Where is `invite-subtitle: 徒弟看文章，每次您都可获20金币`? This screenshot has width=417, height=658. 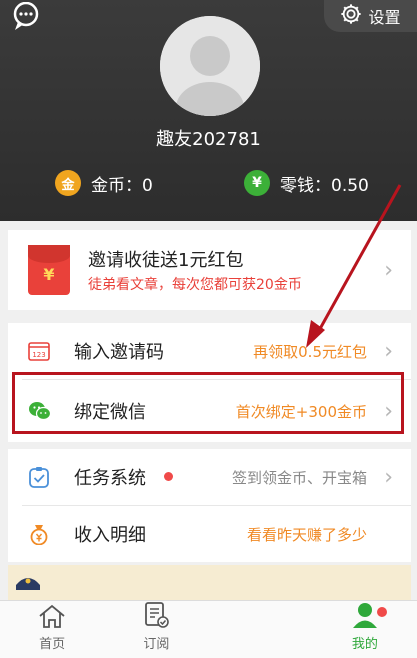 invite-subtitle: 徒弟看文章，每次您都可获20金币 is located at coordinates (195, 285).